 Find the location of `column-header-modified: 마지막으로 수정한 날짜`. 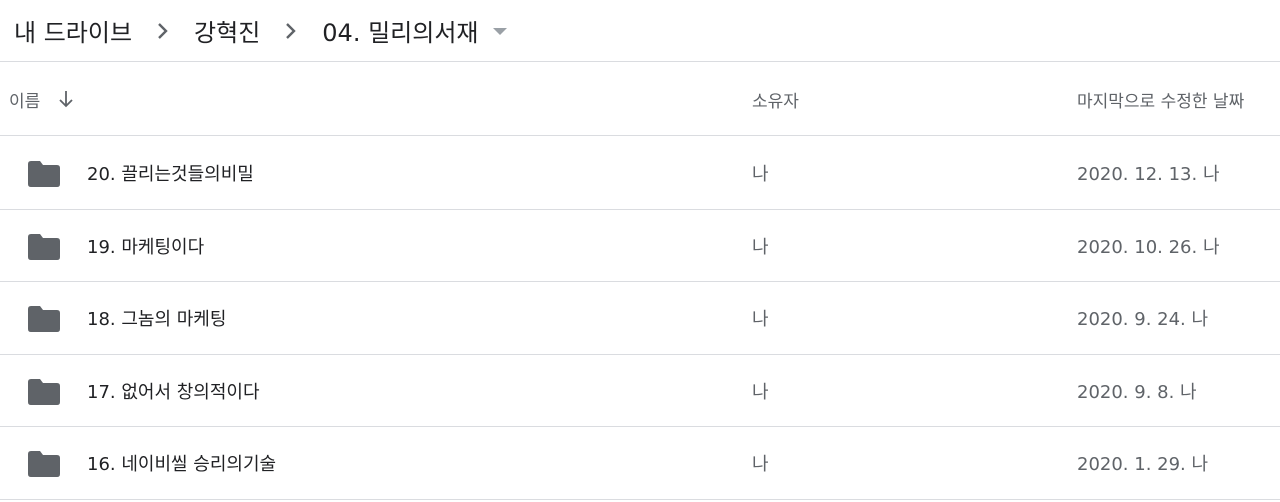

column-header-modified: 마지막으로 수정한 날짜 is located at coordinates (1160, 99).